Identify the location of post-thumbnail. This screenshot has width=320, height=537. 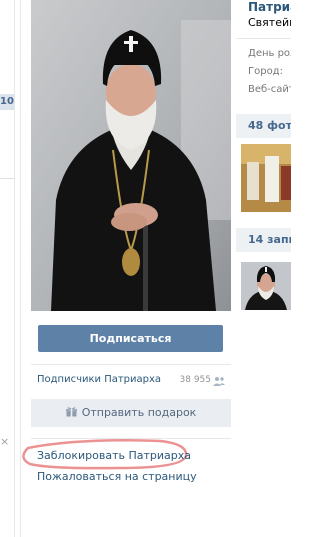
(266, 286).